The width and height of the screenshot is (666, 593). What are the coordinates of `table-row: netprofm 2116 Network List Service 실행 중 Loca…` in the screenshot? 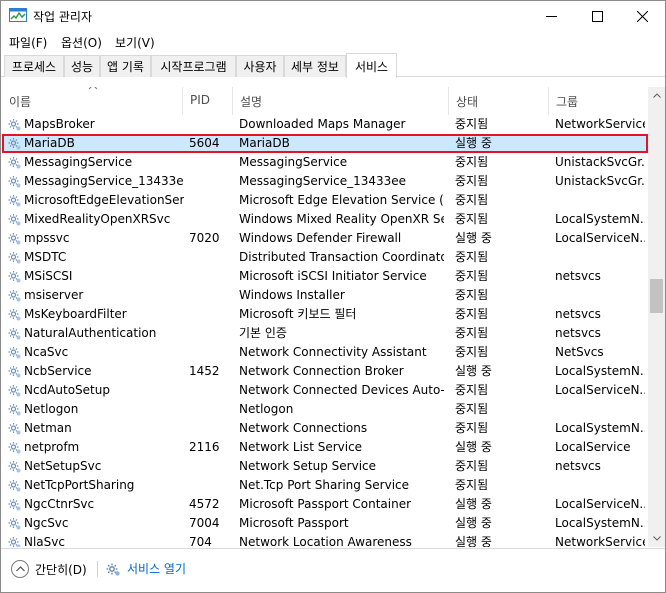 It's located at (325, 447).